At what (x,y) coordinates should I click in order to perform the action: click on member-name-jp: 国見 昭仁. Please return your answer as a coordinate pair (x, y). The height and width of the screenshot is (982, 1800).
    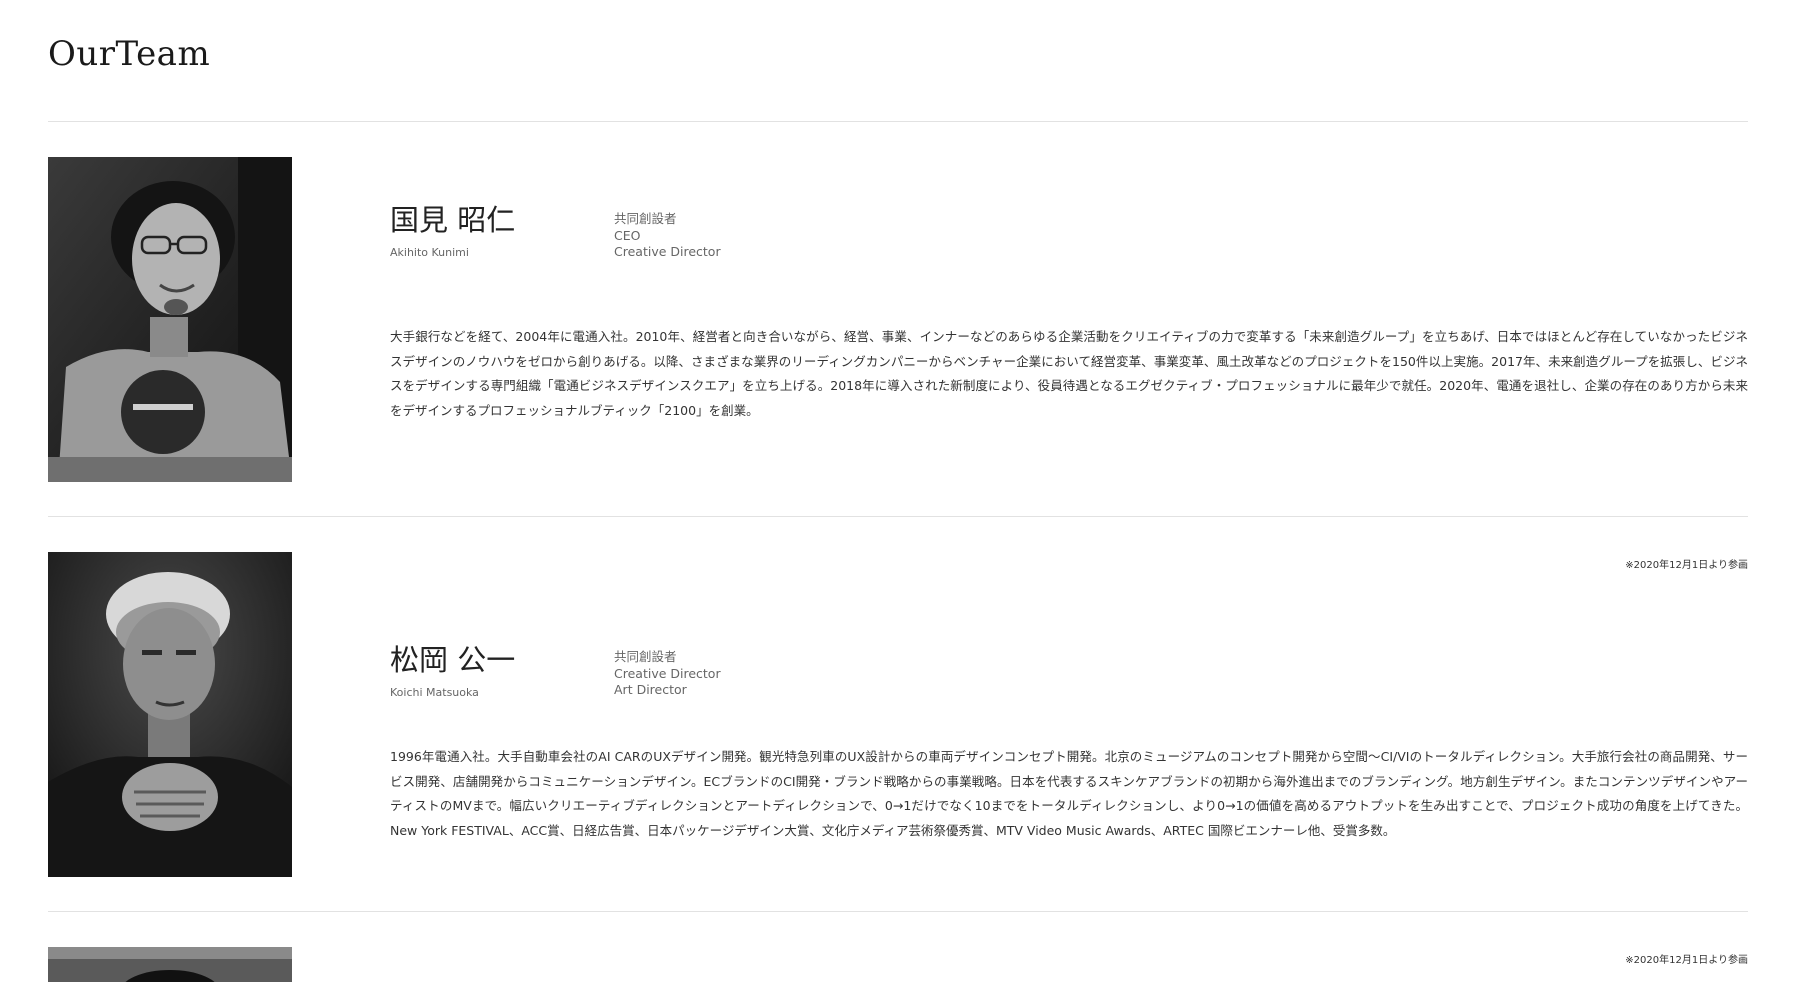
    Looking at the image, I should click on (453, 220).